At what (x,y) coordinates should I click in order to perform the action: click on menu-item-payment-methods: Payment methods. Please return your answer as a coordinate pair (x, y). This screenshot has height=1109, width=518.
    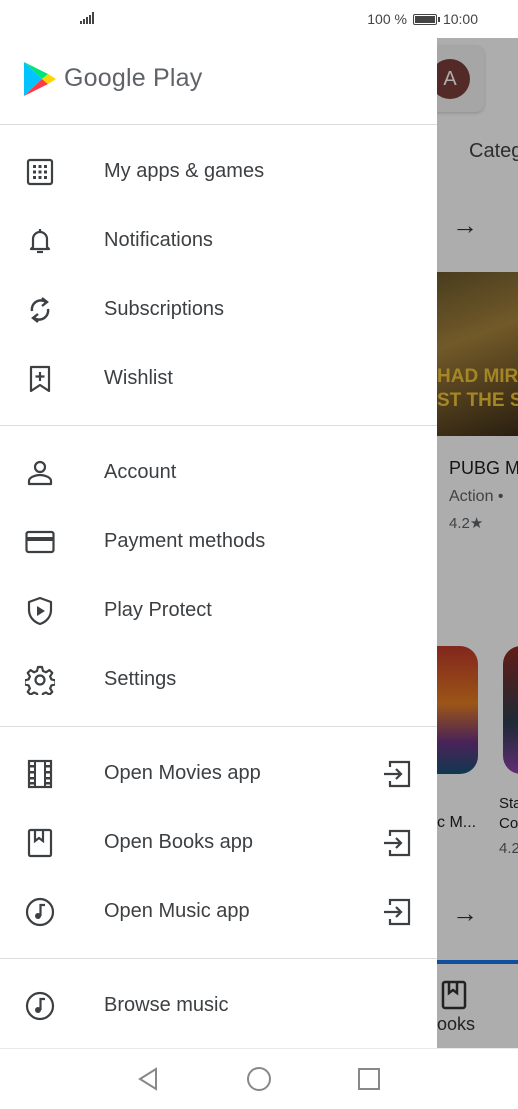
    Looking at the image, I should click on (218, 541).